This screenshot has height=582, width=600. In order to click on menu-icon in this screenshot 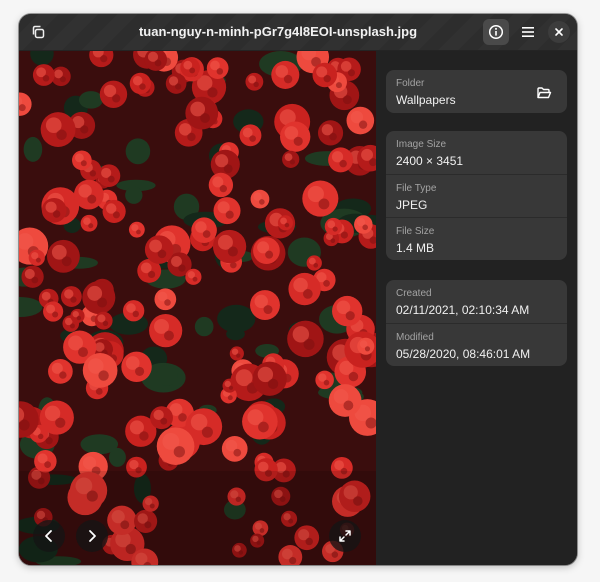, I will do `click(528, 32)`.